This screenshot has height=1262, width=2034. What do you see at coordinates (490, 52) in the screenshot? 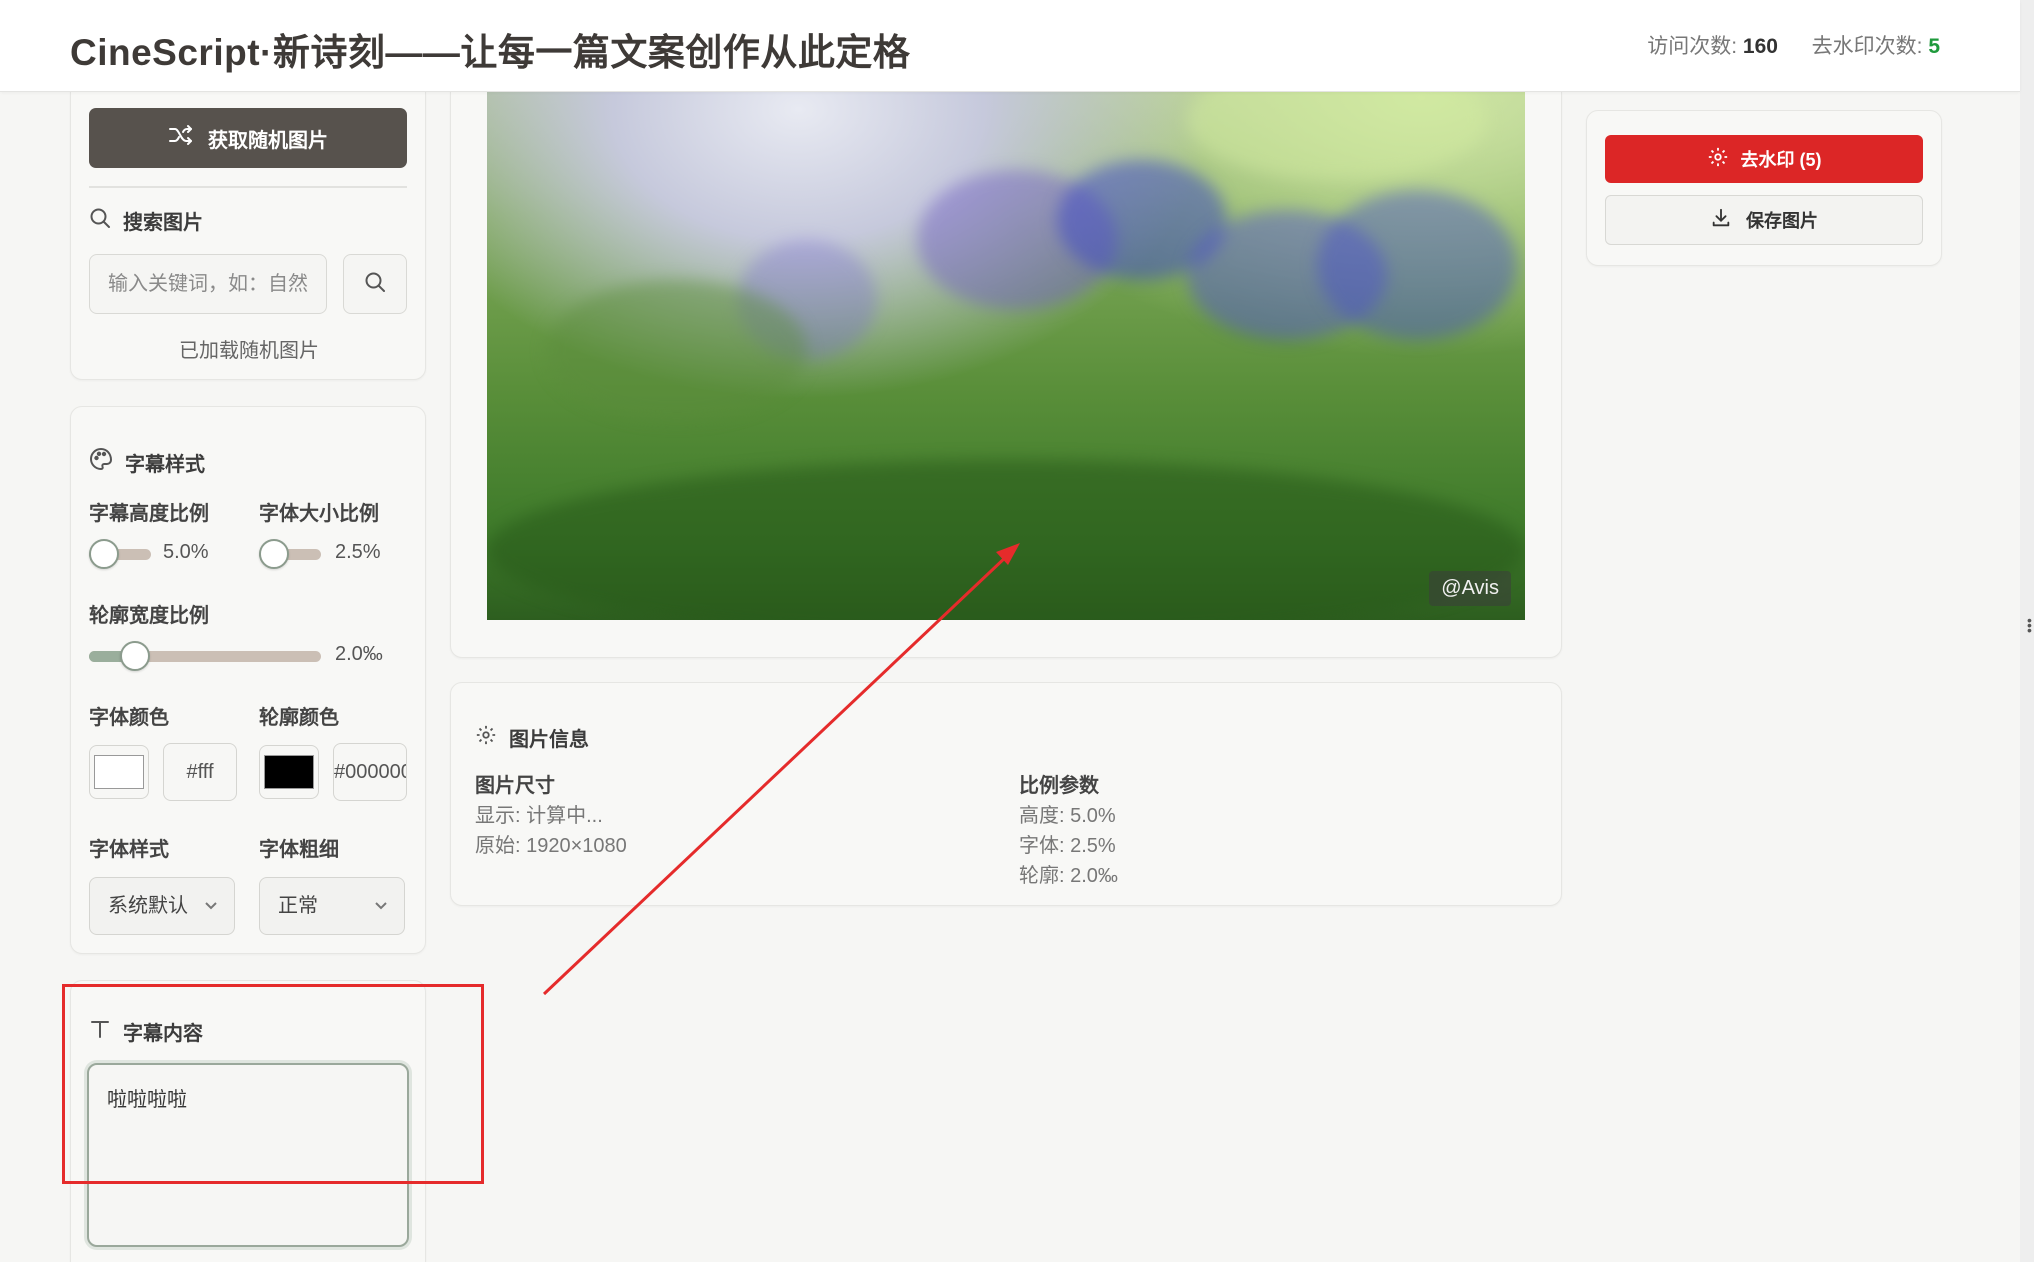
I see `app-title: CineScript·新诗刻——让每一篇文案创作从此定格` at bounding box center [490, 52].